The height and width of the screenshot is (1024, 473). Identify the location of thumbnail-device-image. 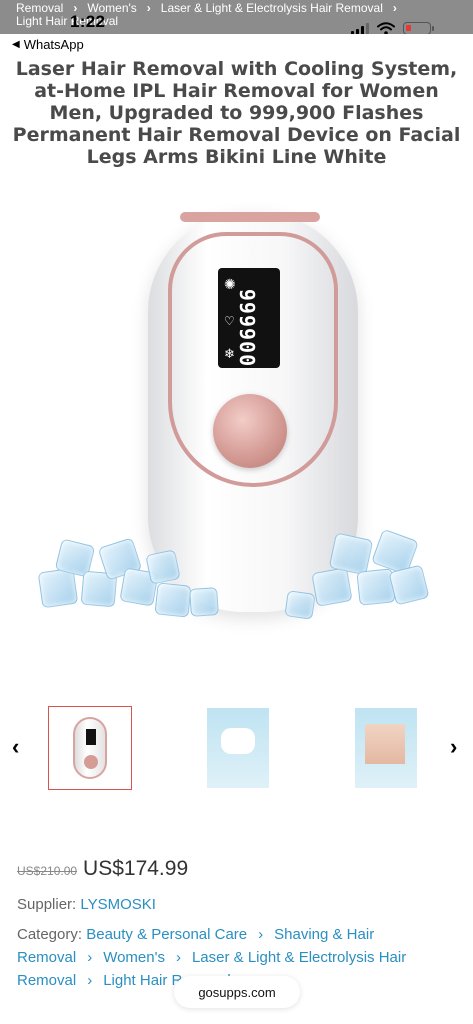
(90, 748).